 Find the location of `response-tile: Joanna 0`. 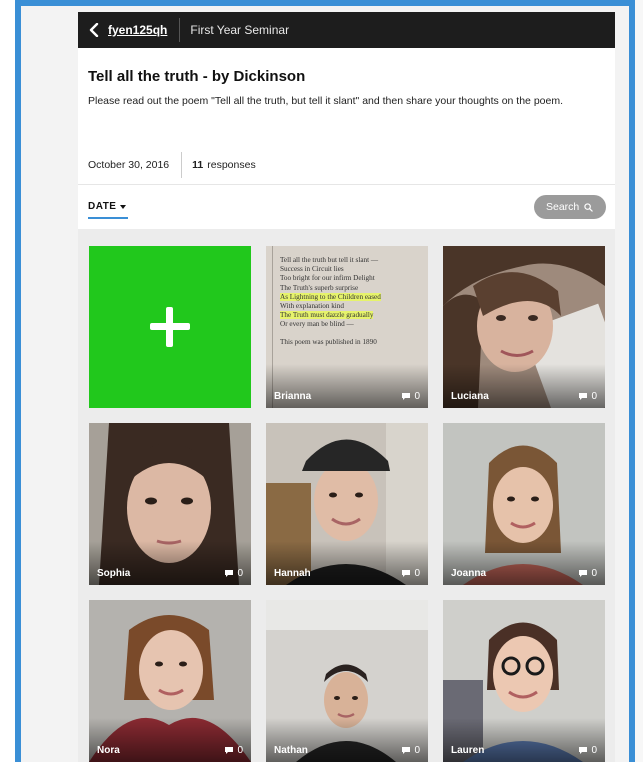

response-tile: Joanna 0 is located at coordinates (524, 504).